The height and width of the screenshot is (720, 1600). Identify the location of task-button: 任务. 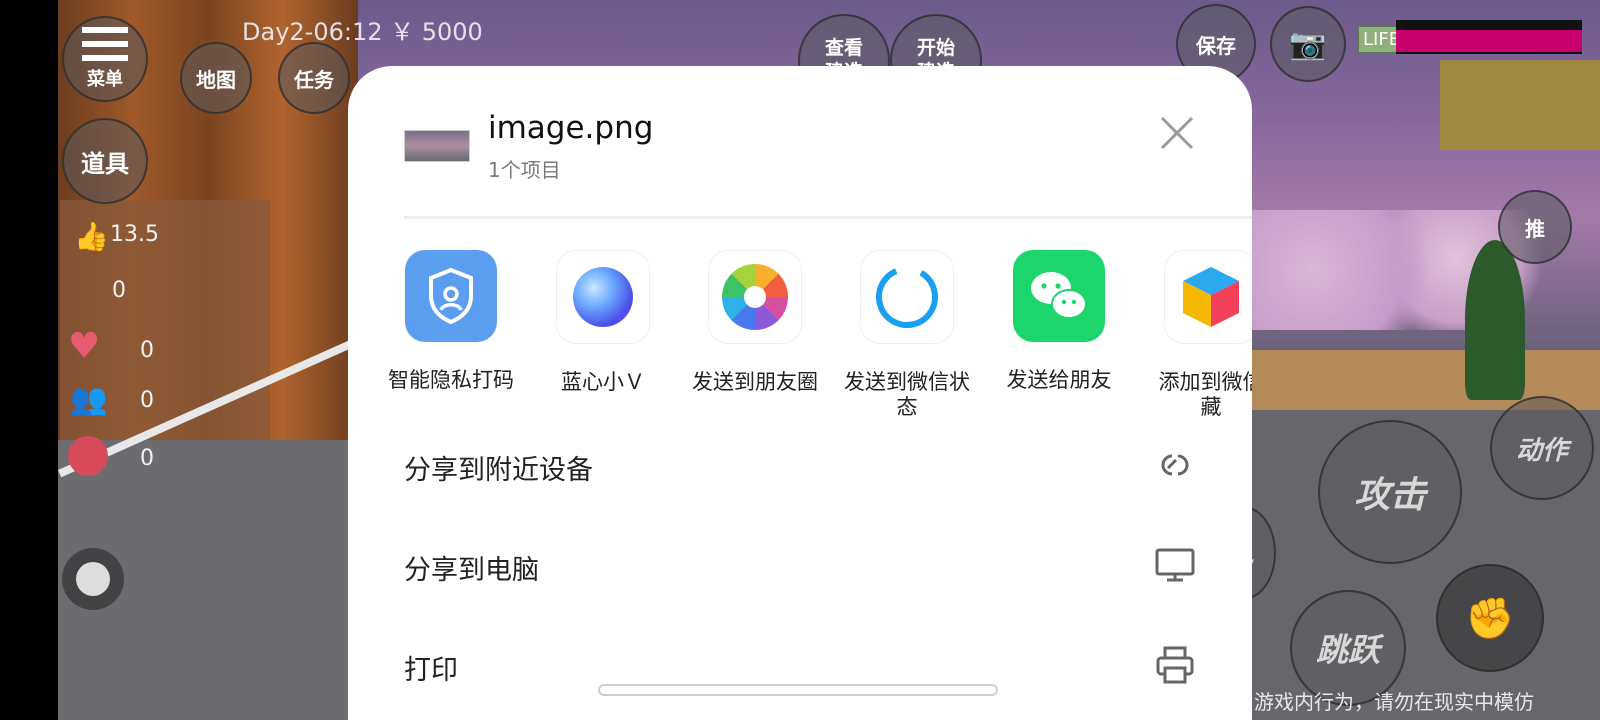
(314, 78).